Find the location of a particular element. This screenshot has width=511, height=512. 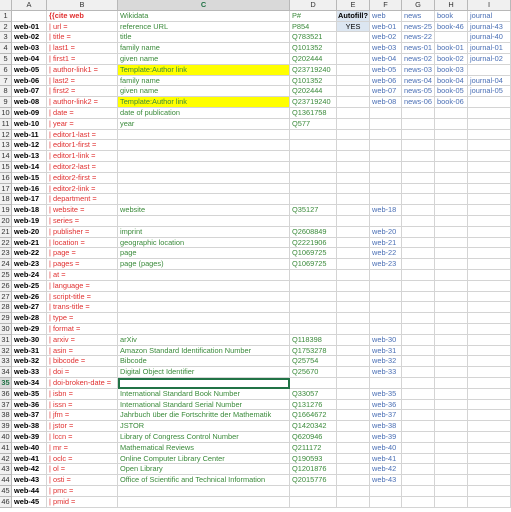

cell-a: web-08 is located at coordinates (29, 102).